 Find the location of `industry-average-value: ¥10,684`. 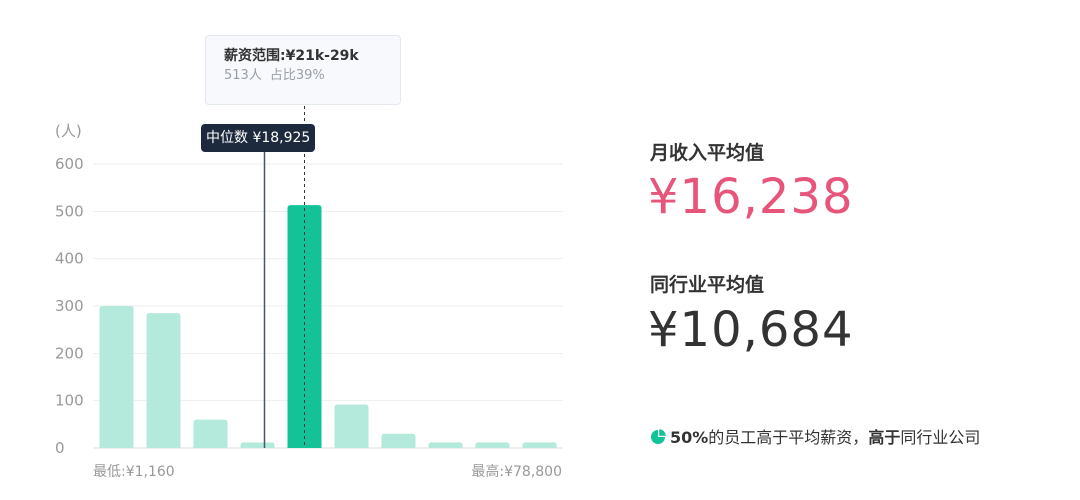

industry-average-value: ¥10,684 is located at coordinates (751, 330).